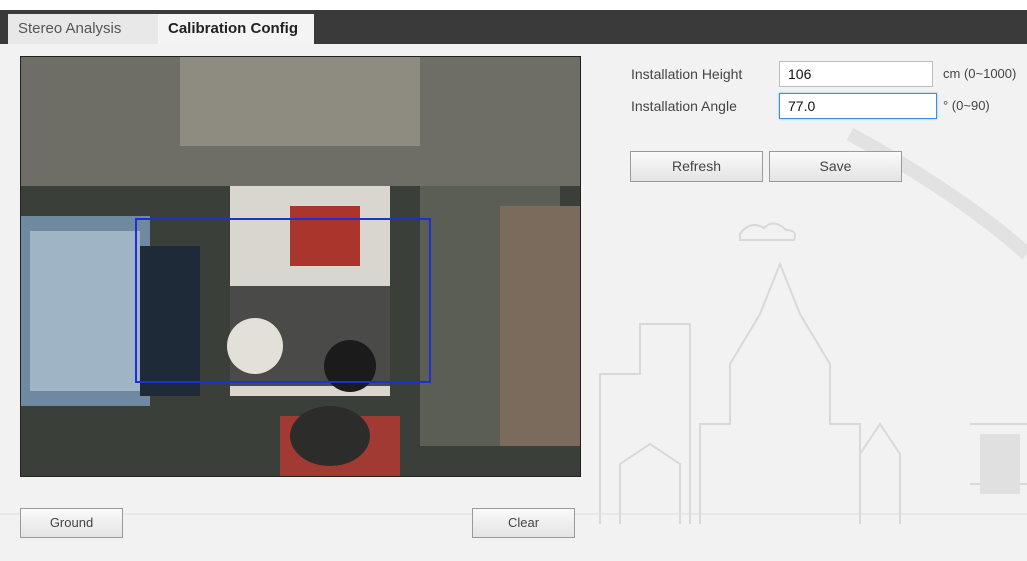 This screenshot has height=561, width=1027. What do you see at coordinates (856, 74) in the screenshot?
I see `installation-height-input` at bounding box center [856, 74].